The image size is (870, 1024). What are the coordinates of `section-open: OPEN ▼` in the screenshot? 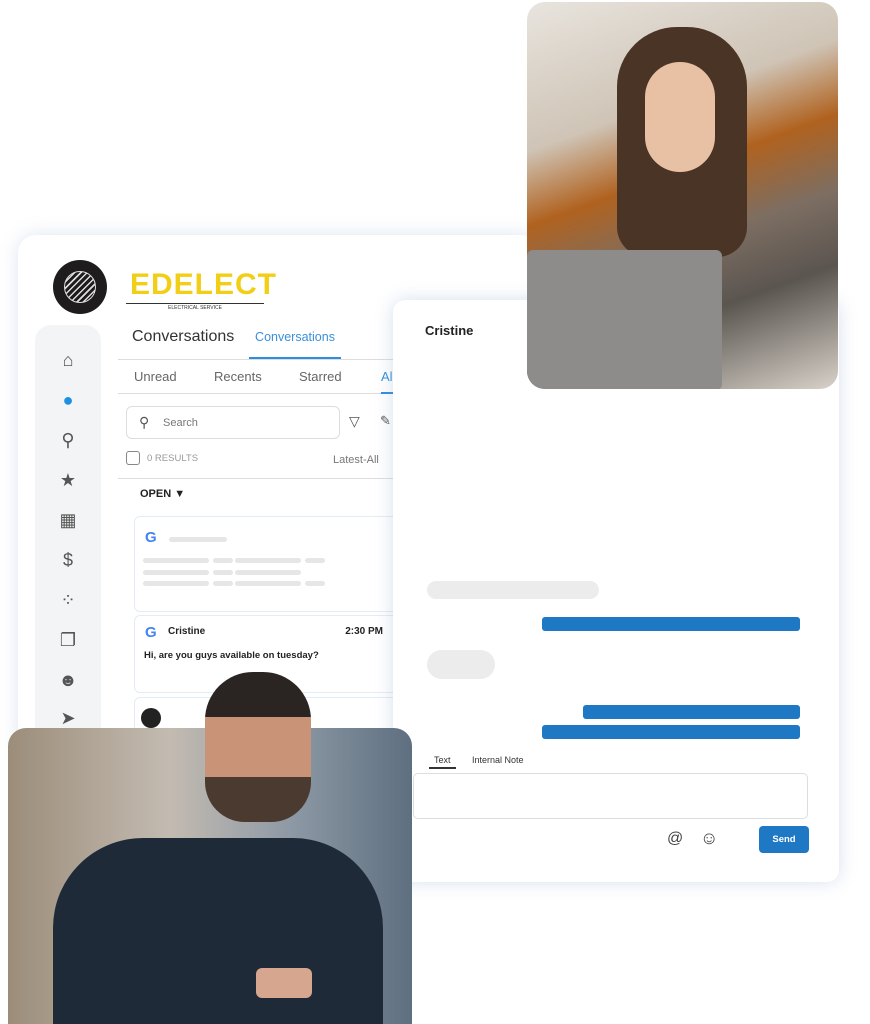 It's located at (162, 494).